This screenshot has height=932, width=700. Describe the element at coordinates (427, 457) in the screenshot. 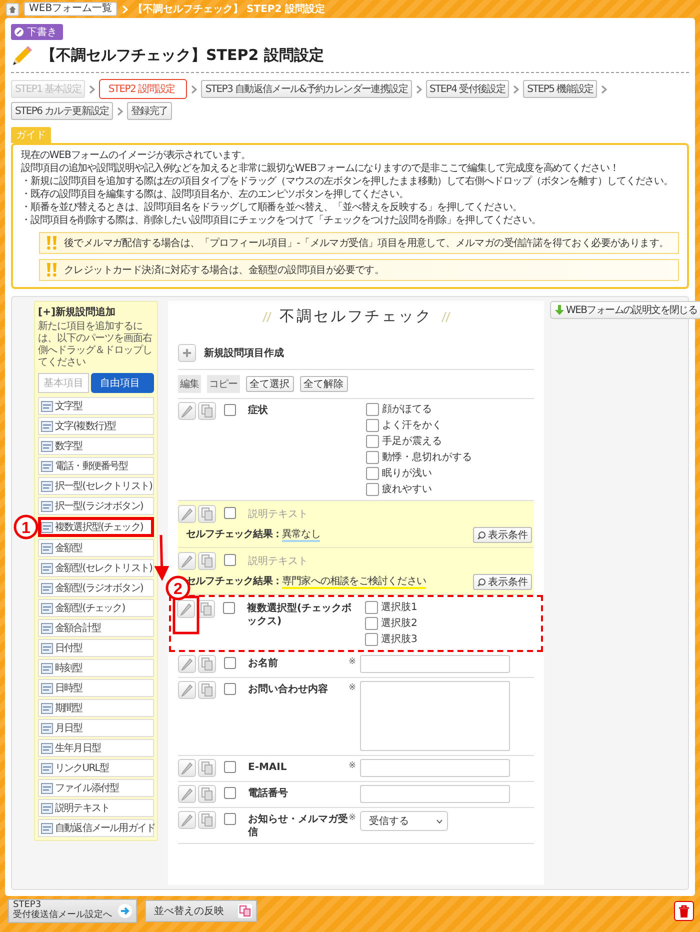

I see `option-label: 動悸・息切れがする` at that location.